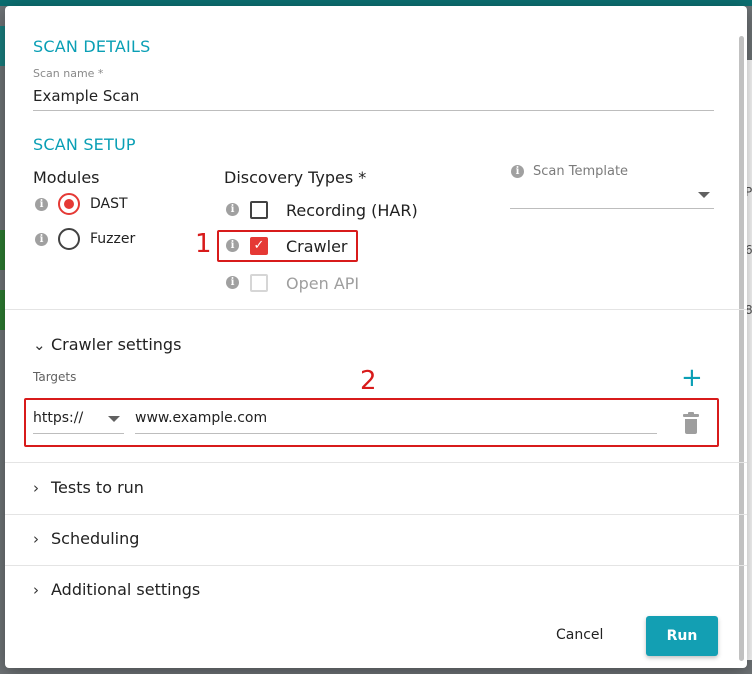 This screenshot has height=674, width=752. I want to click on fuzzer-radio, so click(69, 239).